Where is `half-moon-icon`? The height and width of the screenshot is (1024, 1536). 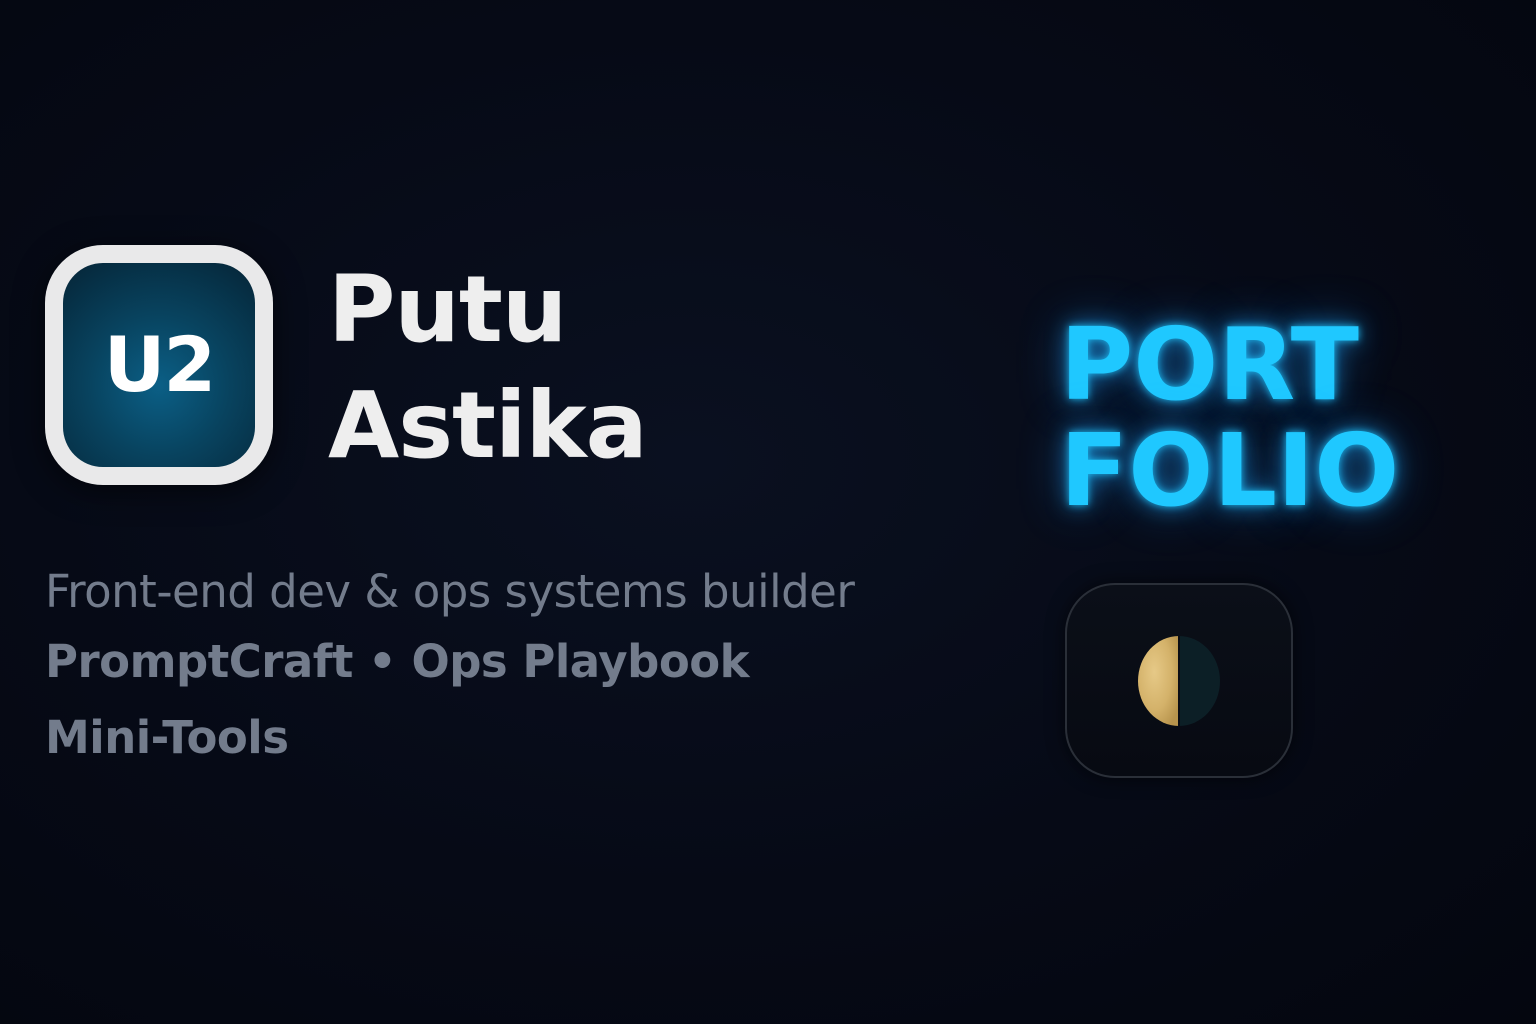
half-moon-icon is located at coordinates (1179, 680).